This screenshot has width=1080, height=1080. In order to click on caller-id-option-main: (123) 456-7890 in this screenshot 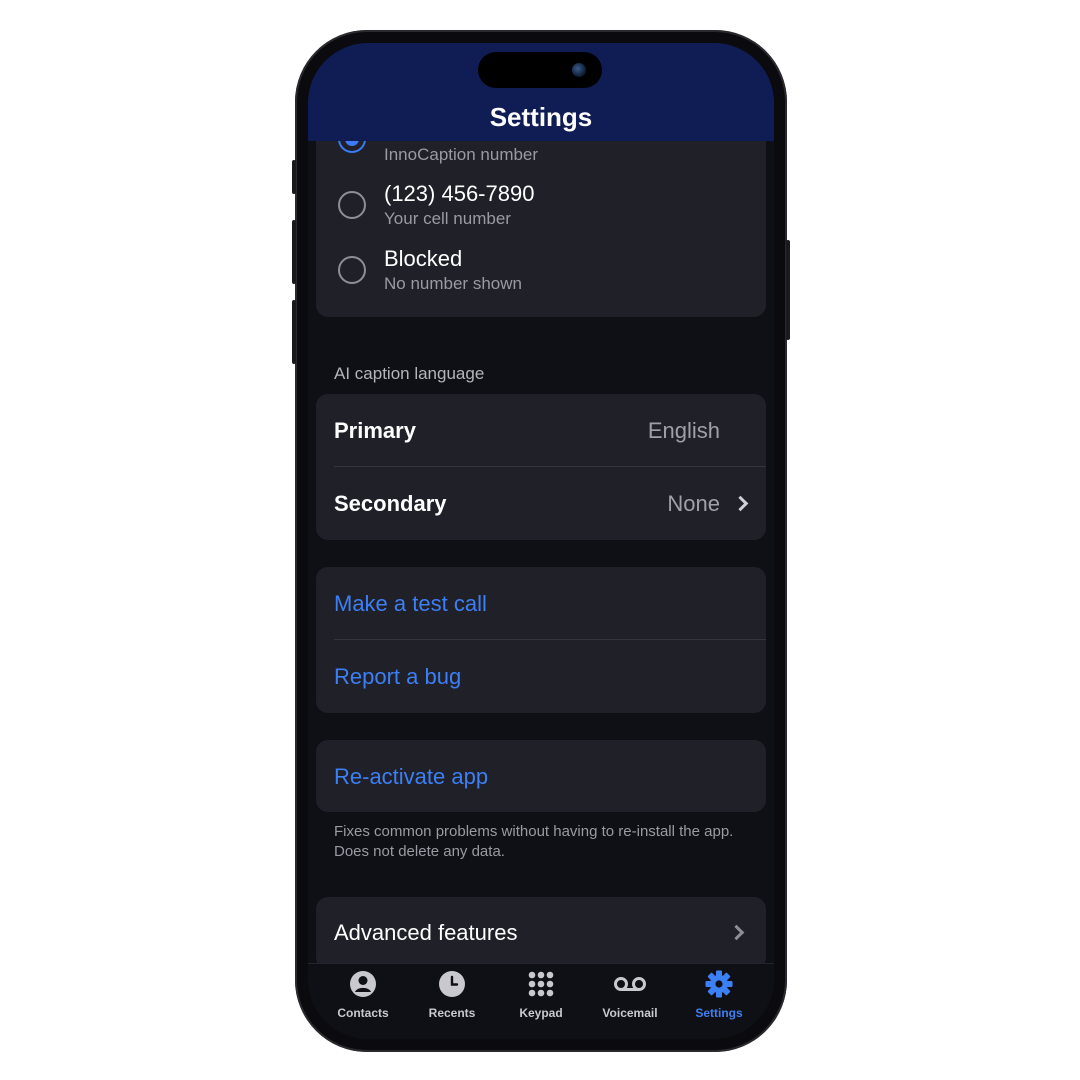, I will do `click(459, 193)`.